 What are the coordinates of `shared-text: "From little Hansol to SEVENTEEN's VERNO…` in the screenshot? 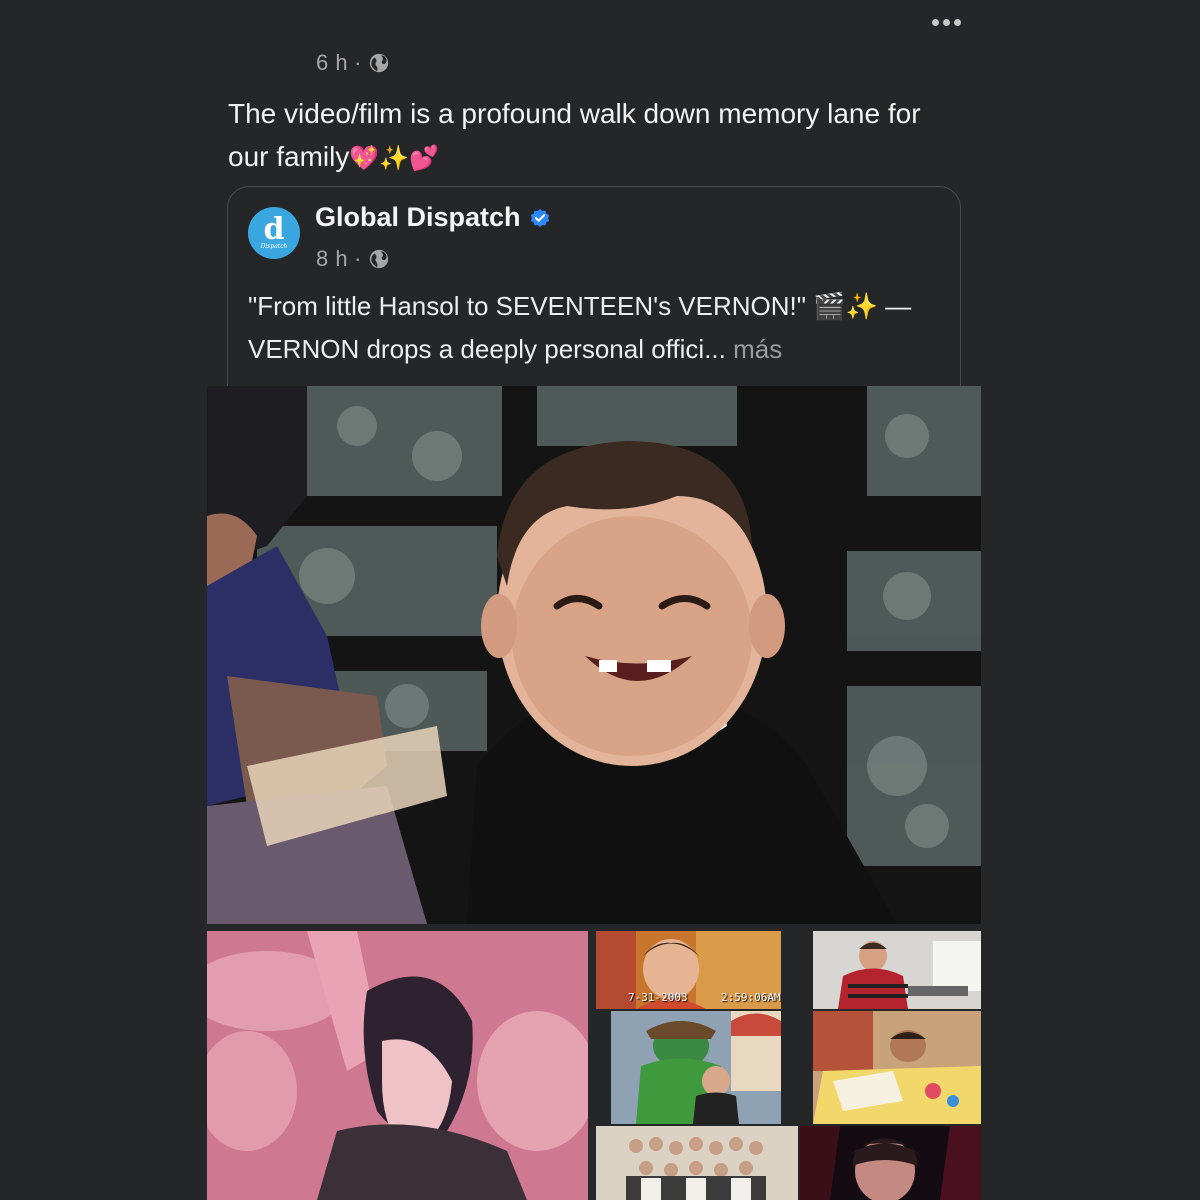 It's located at (598, 328).